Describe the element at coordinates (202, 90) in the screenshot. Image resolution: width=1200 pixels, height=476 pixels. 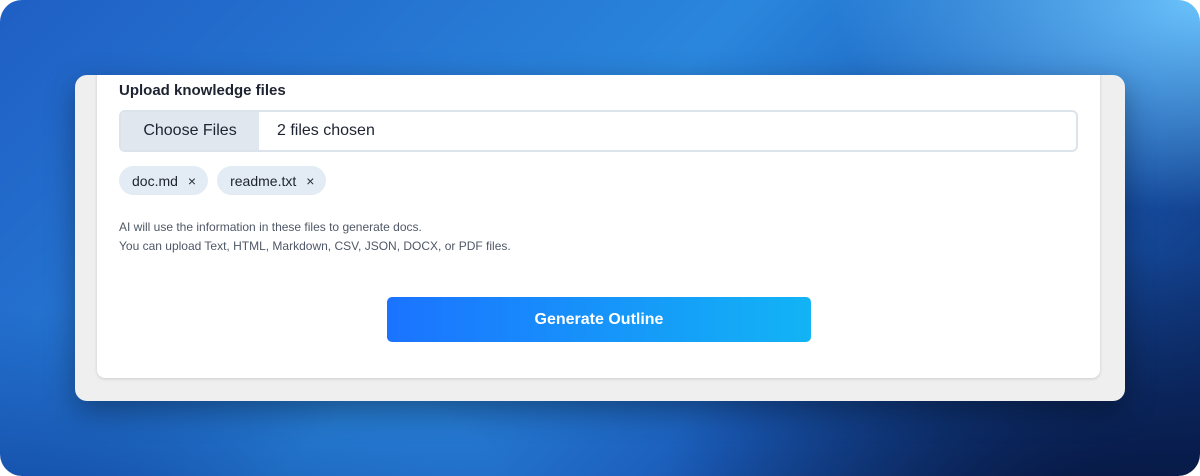
I see `upload-label: Upload knowledge files` at that location.